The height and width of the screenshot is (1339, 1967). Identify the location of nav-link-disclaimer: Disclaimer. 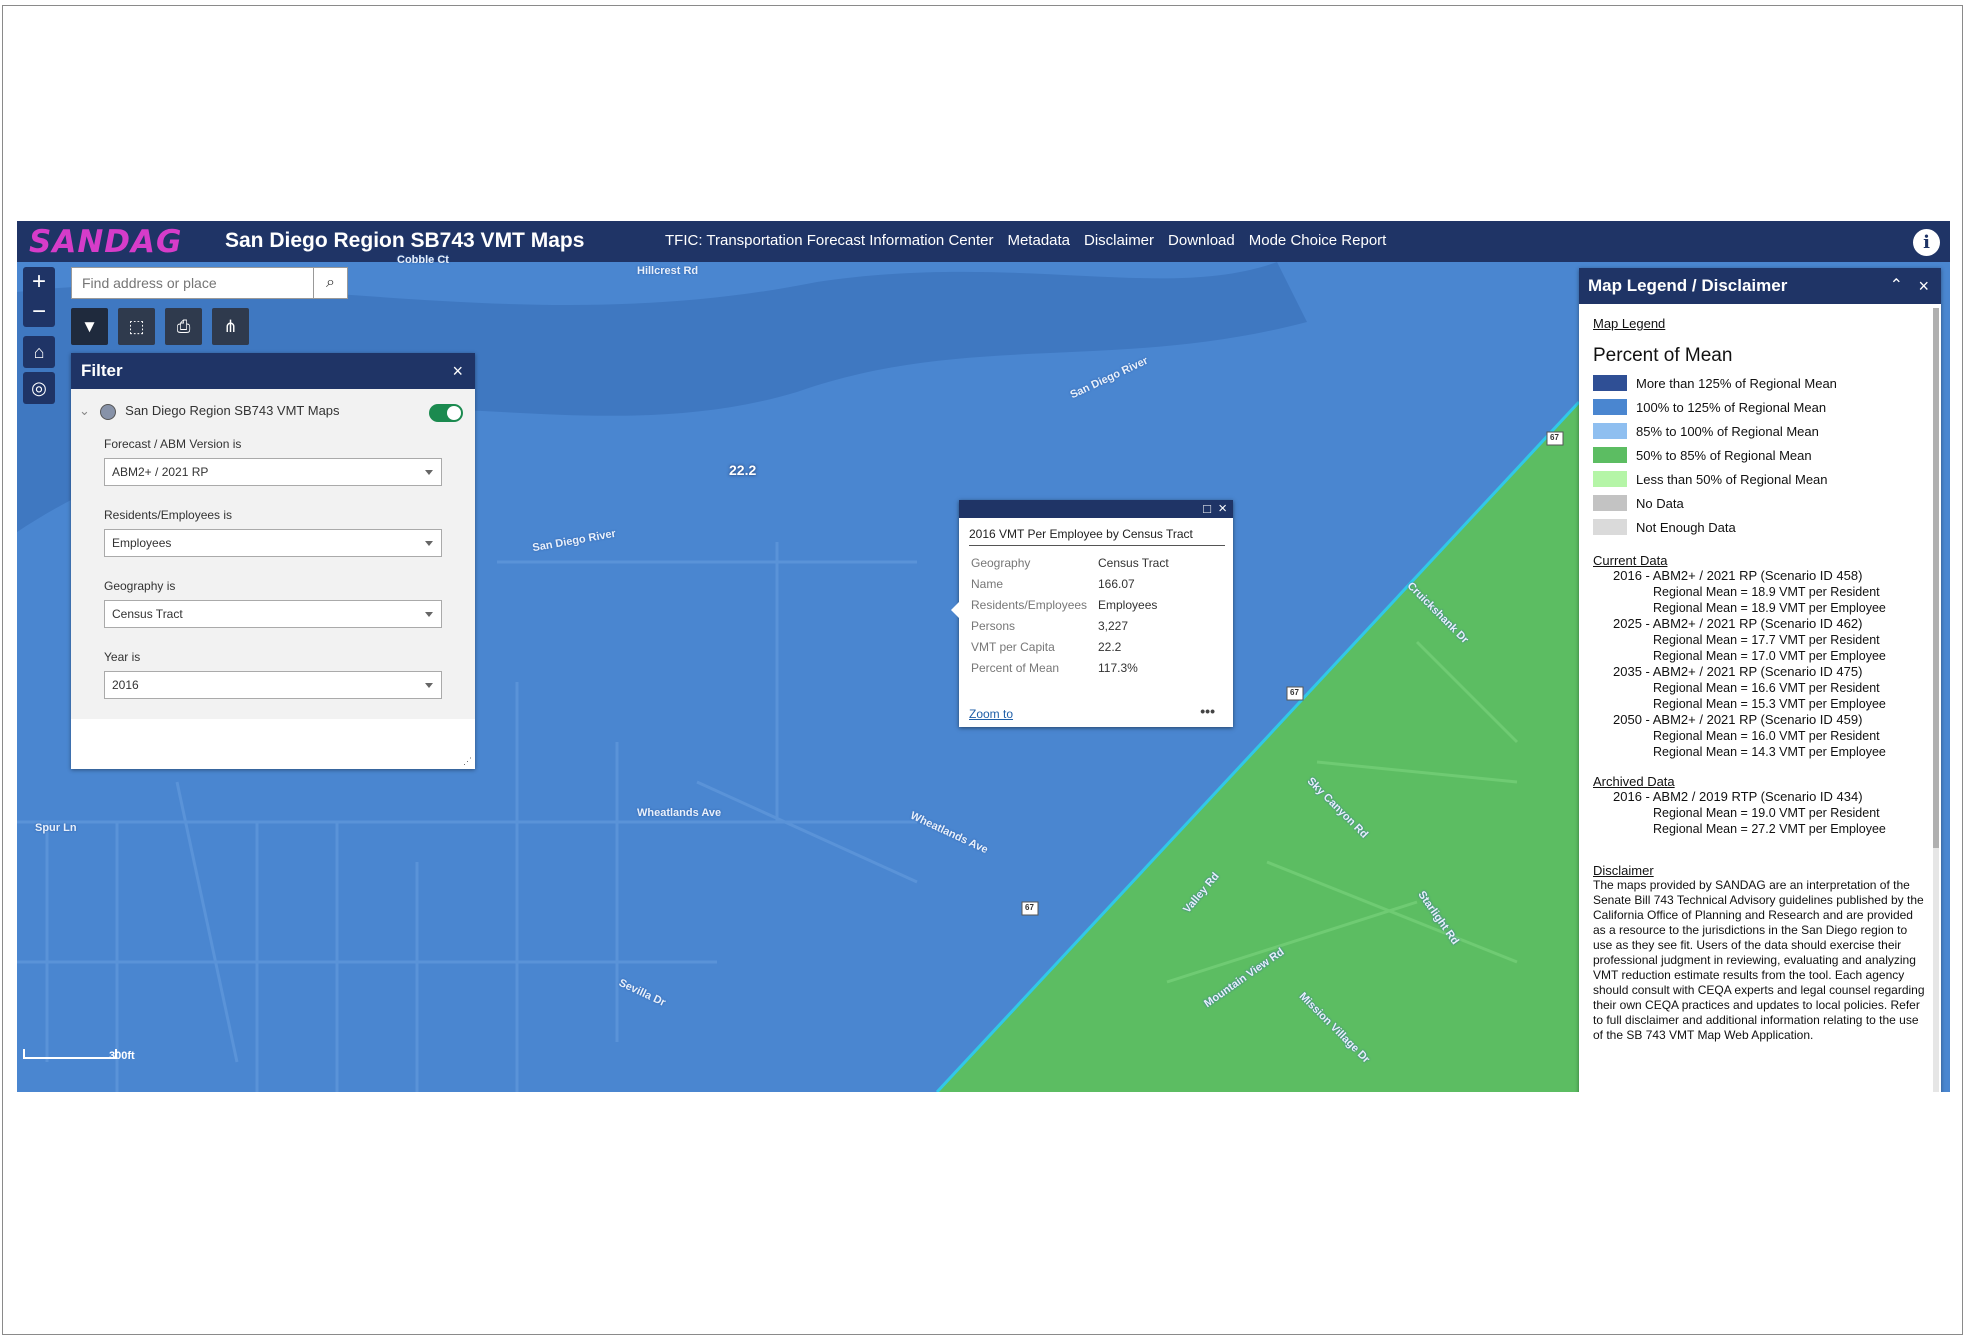
(1119, 240).